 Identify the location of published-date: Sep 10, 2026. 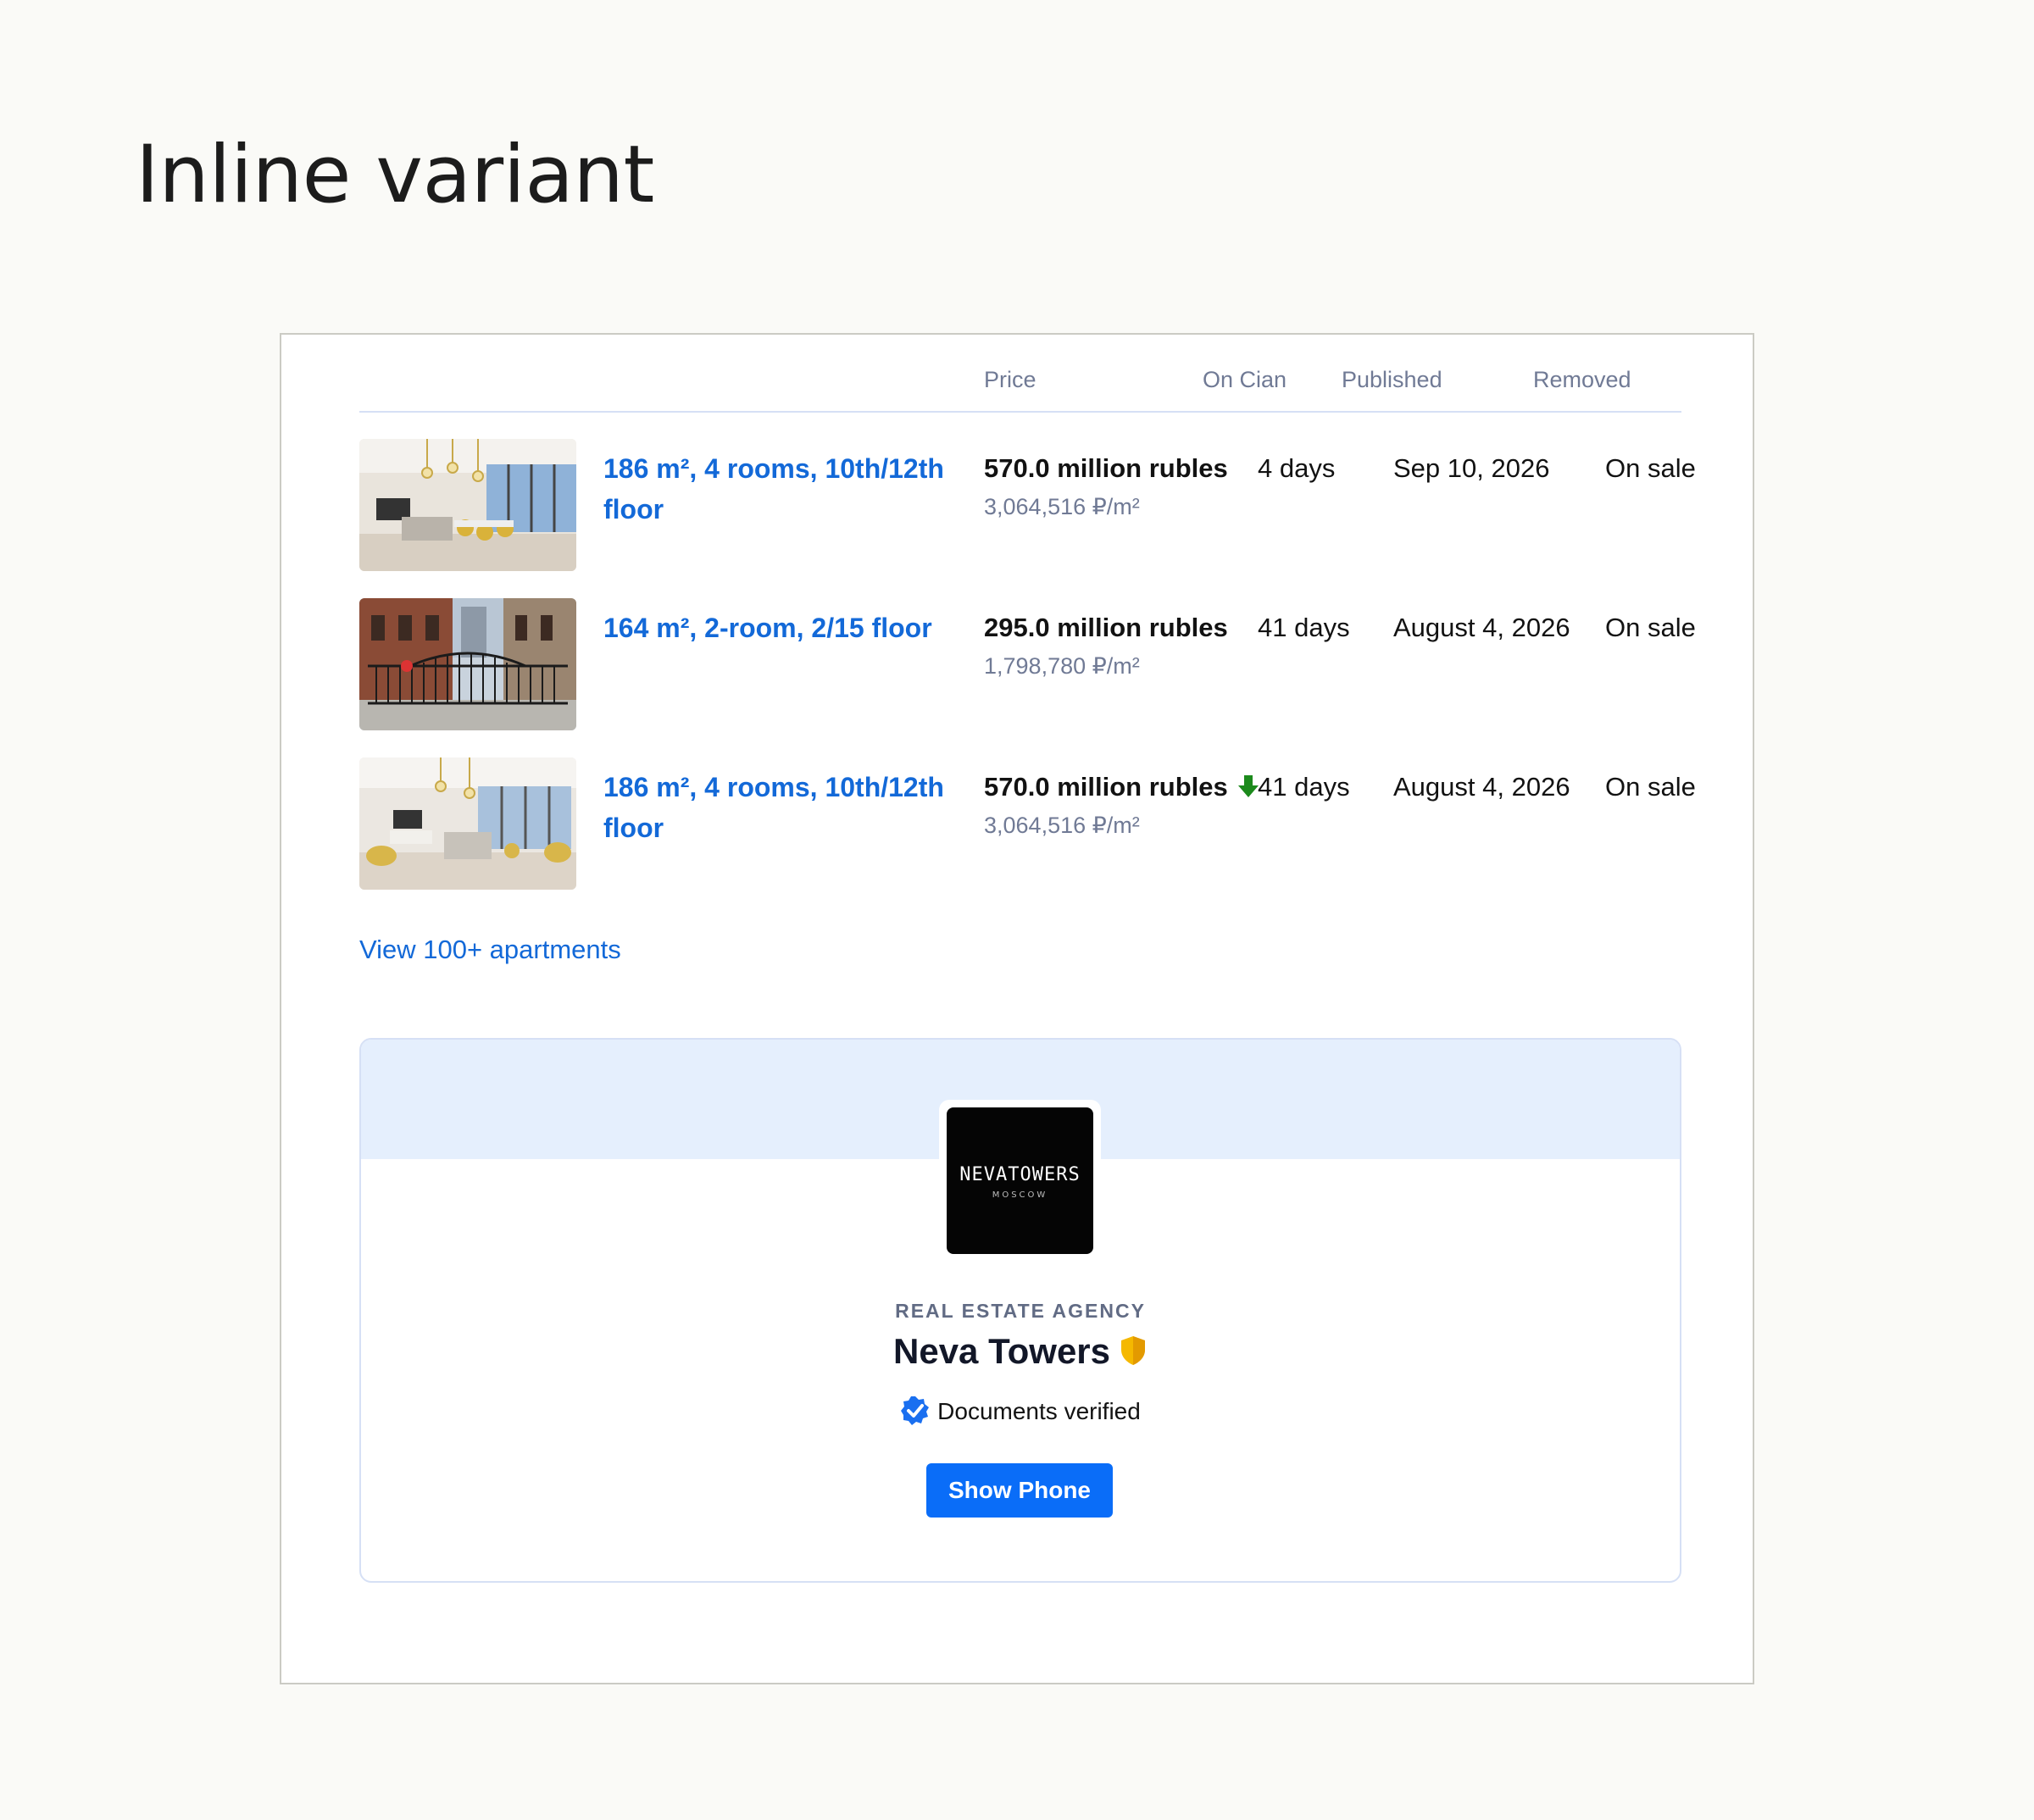
(1471, 468).